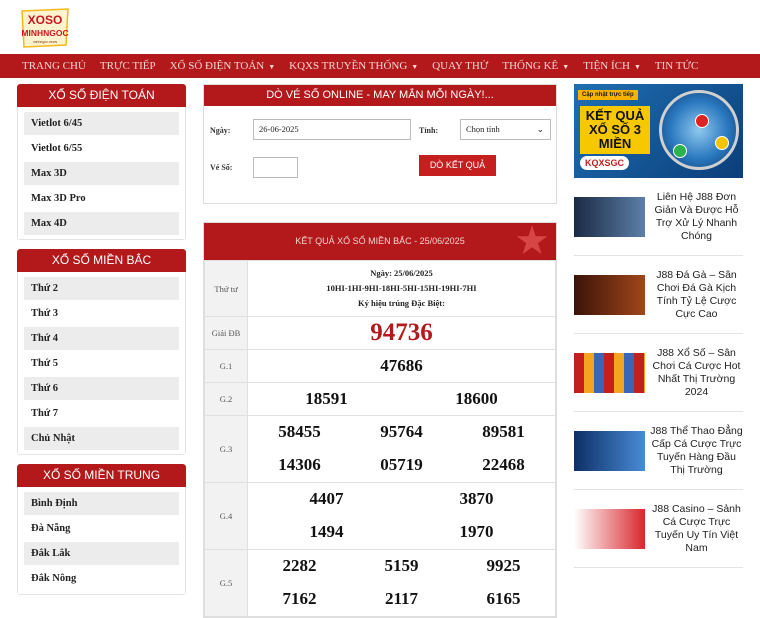  Describe the element at coordinates (226, 288) in the screenshot. I see `day-cell: Thứ tư` at that location.